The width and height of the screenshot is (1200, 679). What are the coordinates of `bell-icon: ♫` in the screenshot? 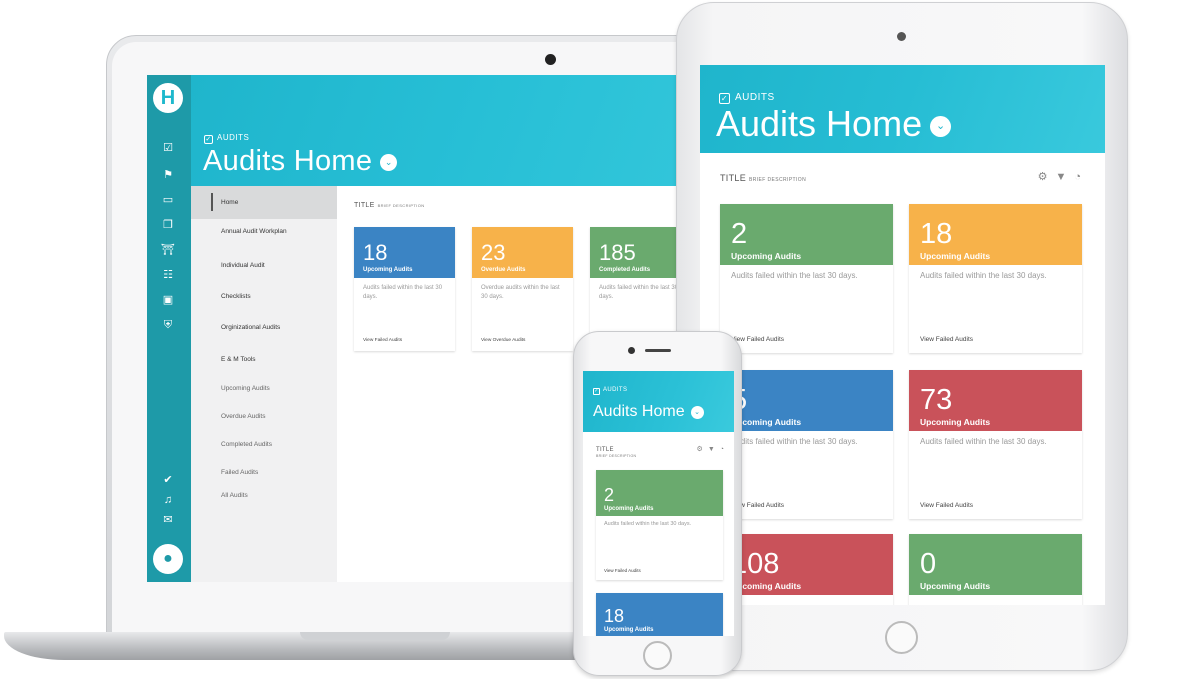 It's located at (168, 500).